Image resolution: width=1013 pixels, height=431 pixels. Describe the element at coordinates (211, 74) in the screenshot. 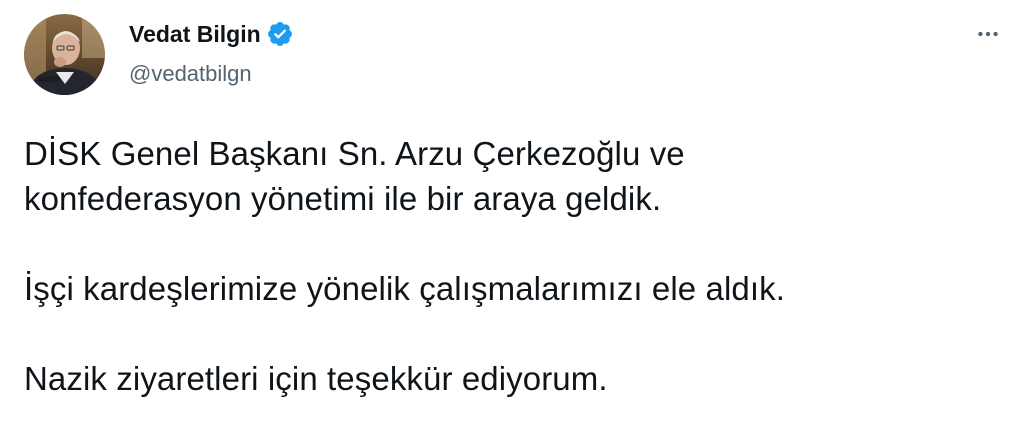

I see `author-handle: @vedatbilgn` at that location.